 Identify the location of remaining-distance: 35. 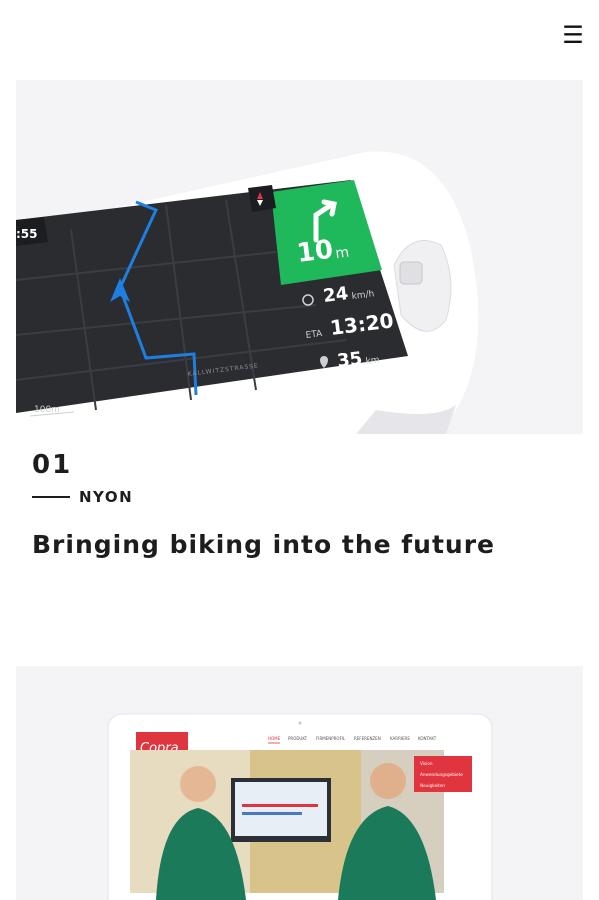
(349, 360).